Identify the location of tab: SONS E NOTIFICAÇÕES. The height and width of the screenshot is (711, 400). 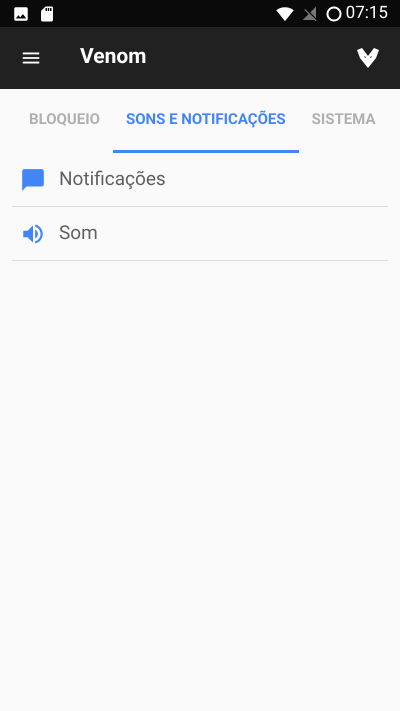
(205, 121).